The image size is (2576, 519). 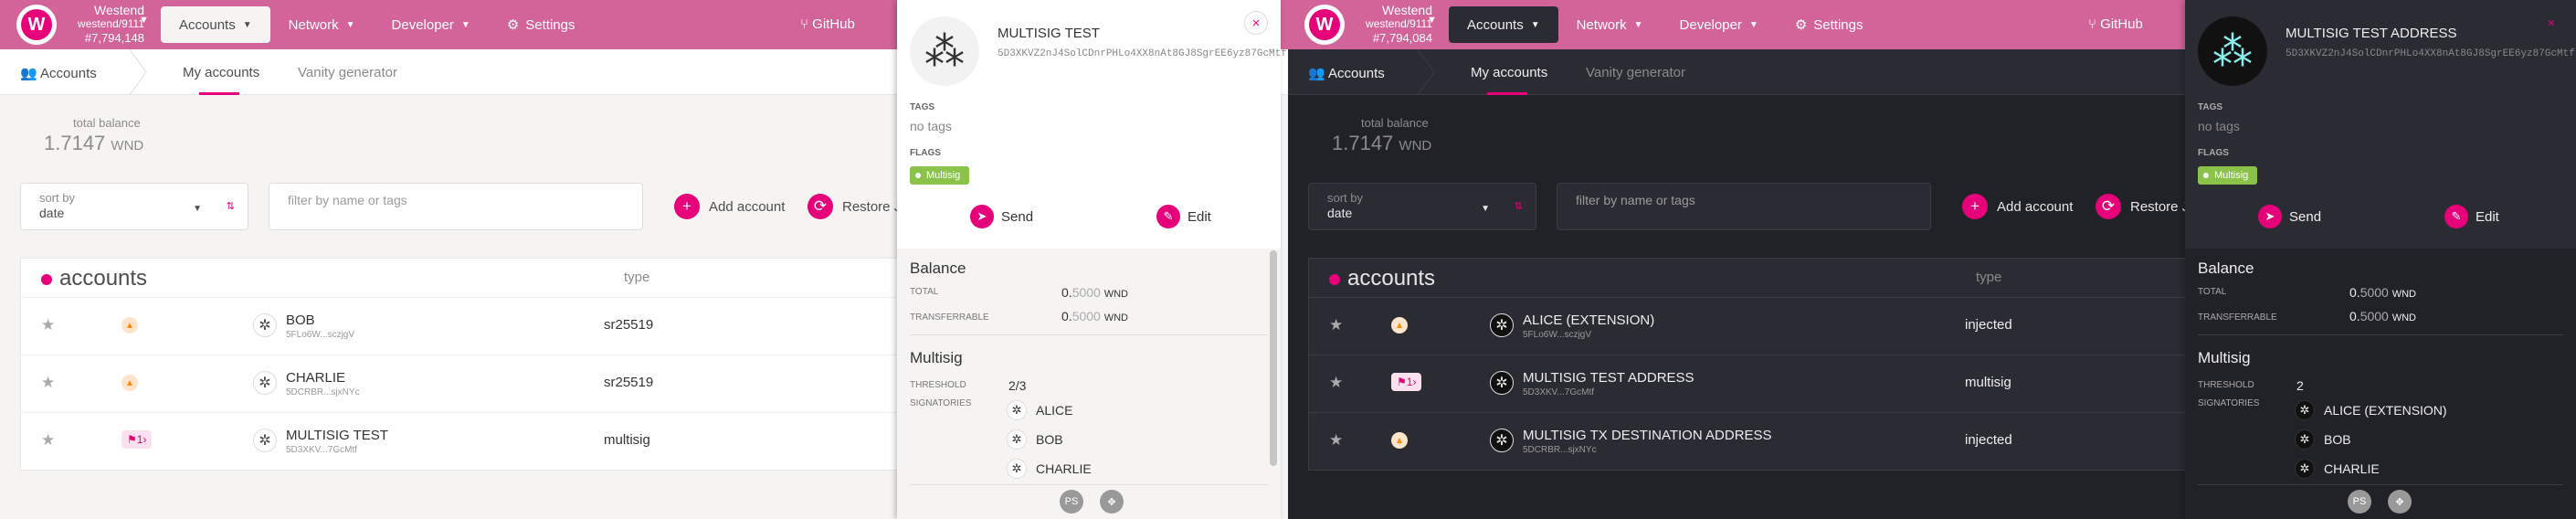 I want to click on transferrable-value: 0.5000 WND, so click(x=2382, y=316).